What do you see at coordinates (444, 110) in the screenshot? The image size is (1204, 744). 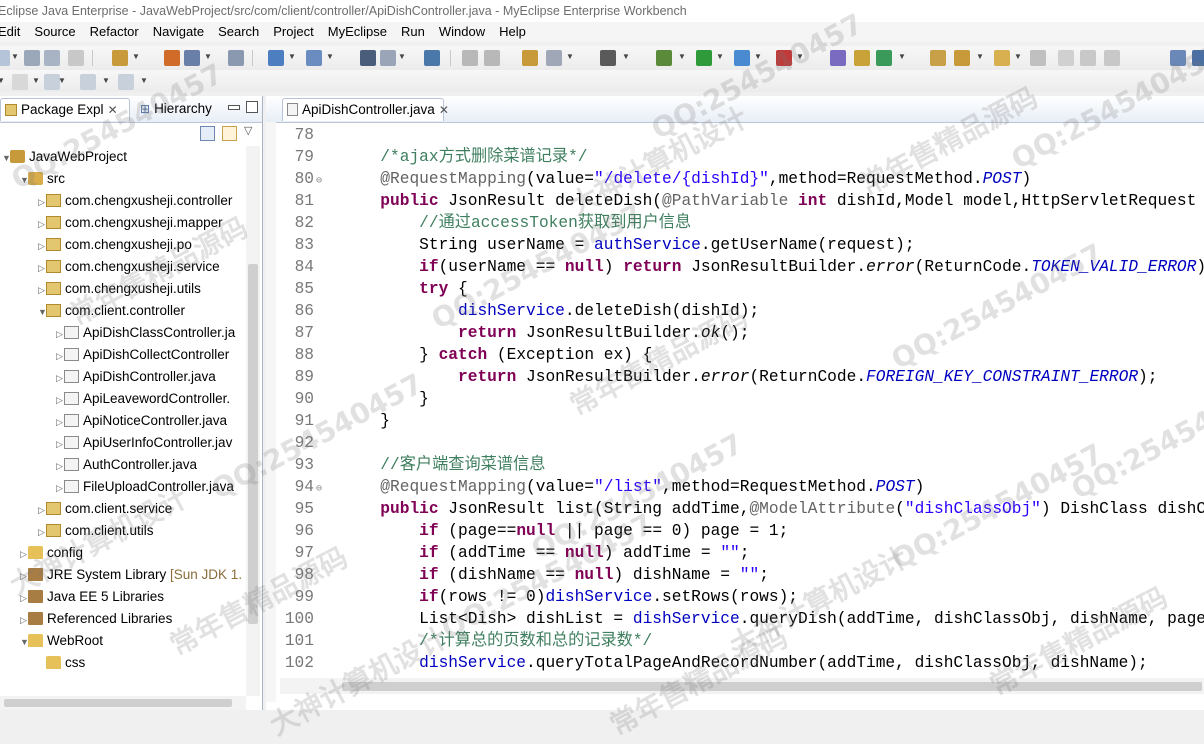 I see `close-icon: ✕` at bounding box center [444, 110].